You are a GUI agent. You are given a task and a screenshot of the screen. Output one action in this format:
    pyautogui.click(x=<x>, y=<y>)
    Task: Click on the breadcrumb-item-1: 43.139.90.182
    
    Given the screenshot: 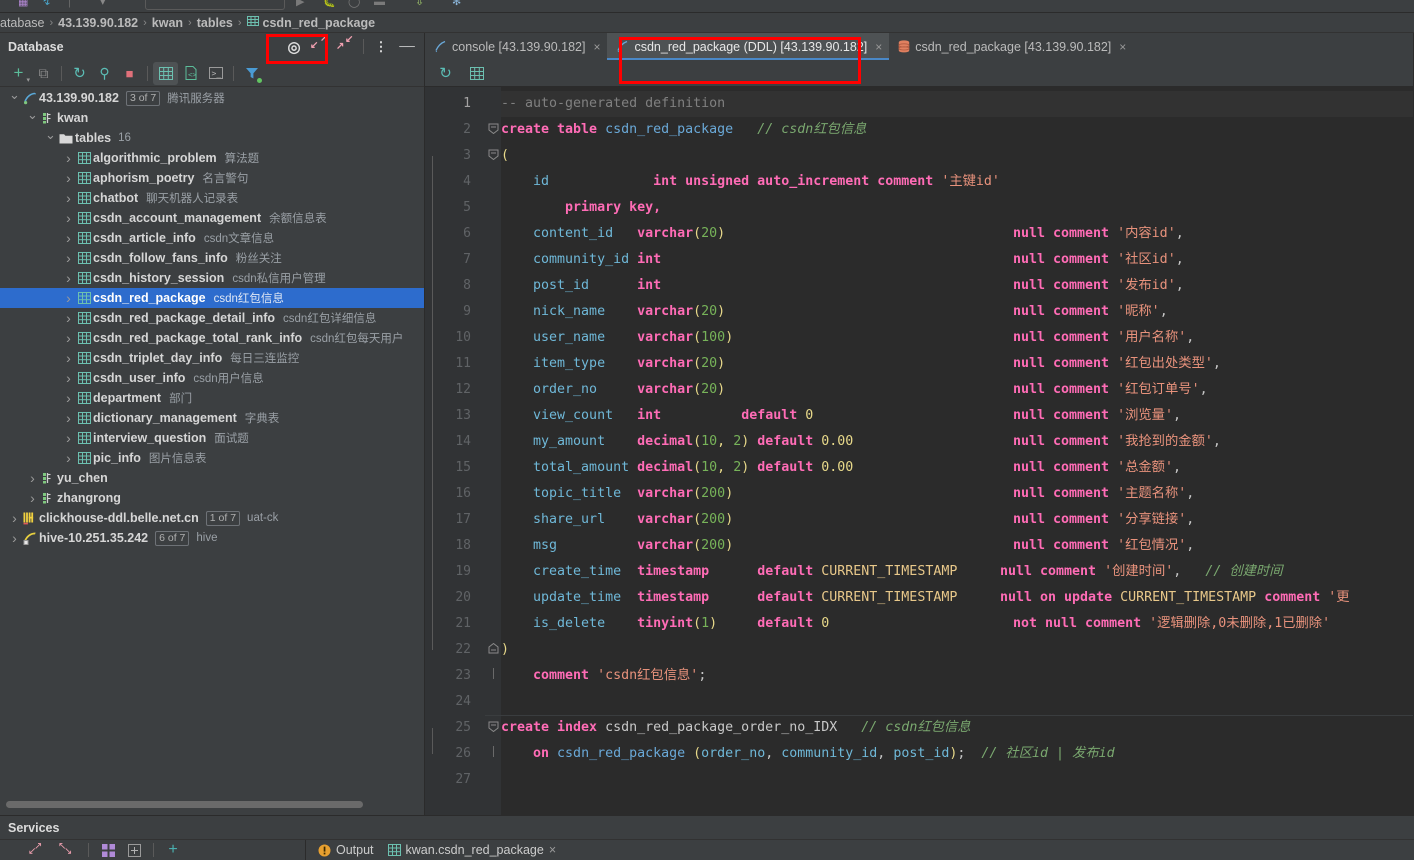 What is the action you would take?
    pyautogui.click(x=98, y=23)
    